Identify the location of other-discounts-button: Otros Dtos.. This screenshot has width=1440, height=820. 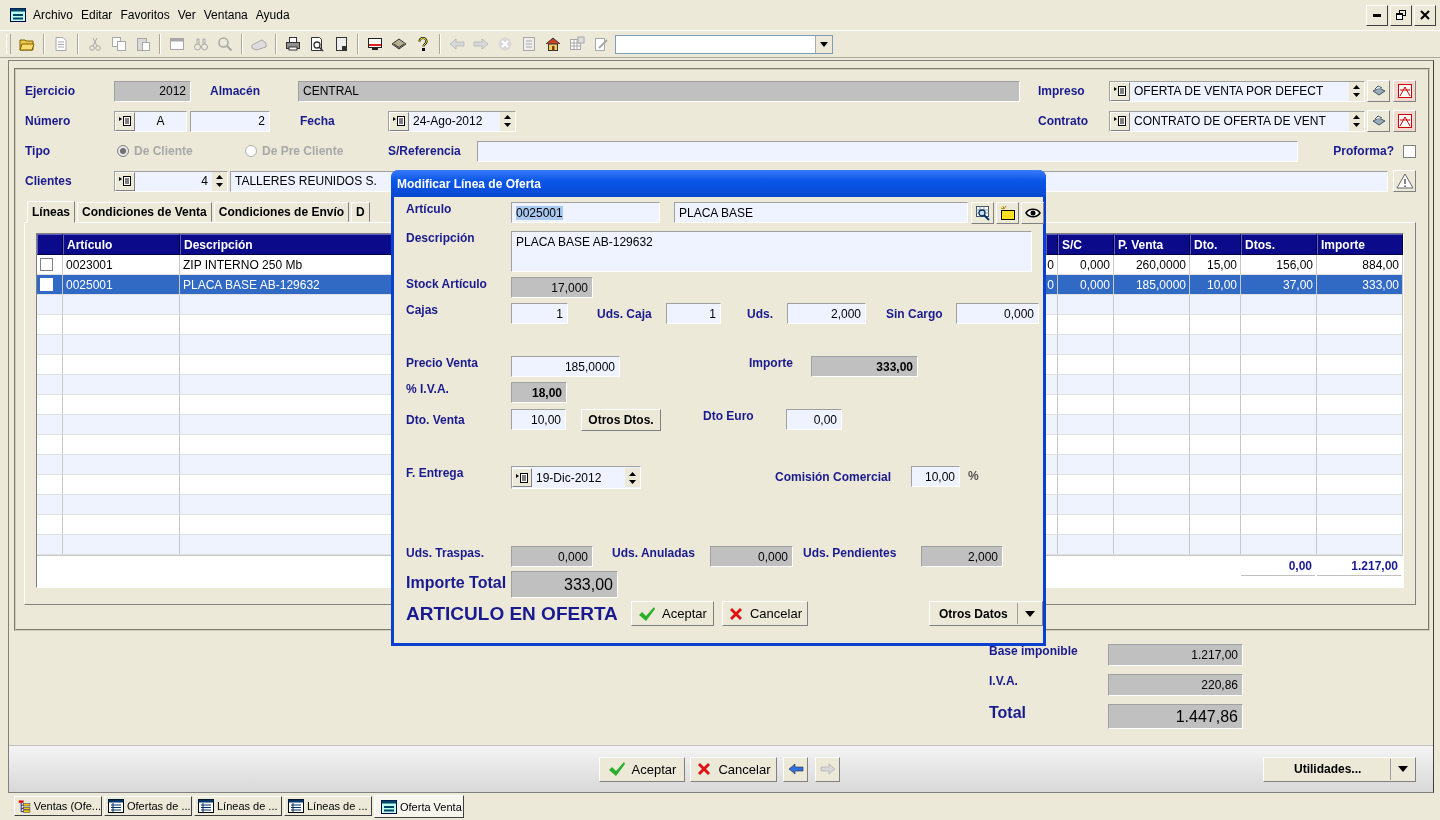
(621, 420).